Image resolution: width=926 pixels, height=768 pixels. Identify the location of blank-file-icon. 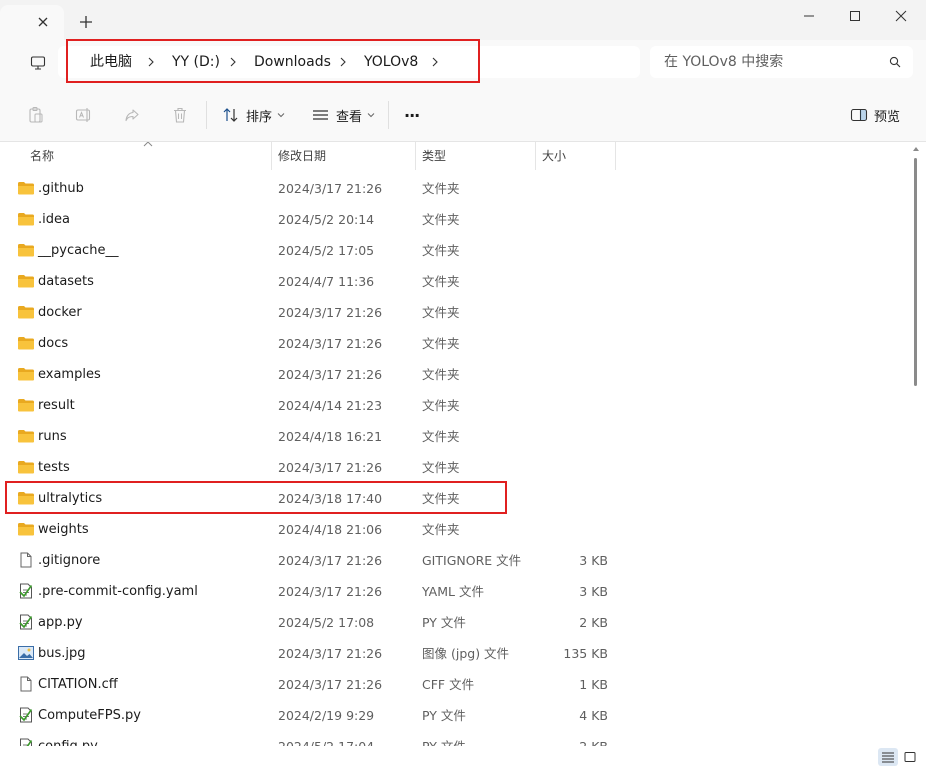
(26, 560).